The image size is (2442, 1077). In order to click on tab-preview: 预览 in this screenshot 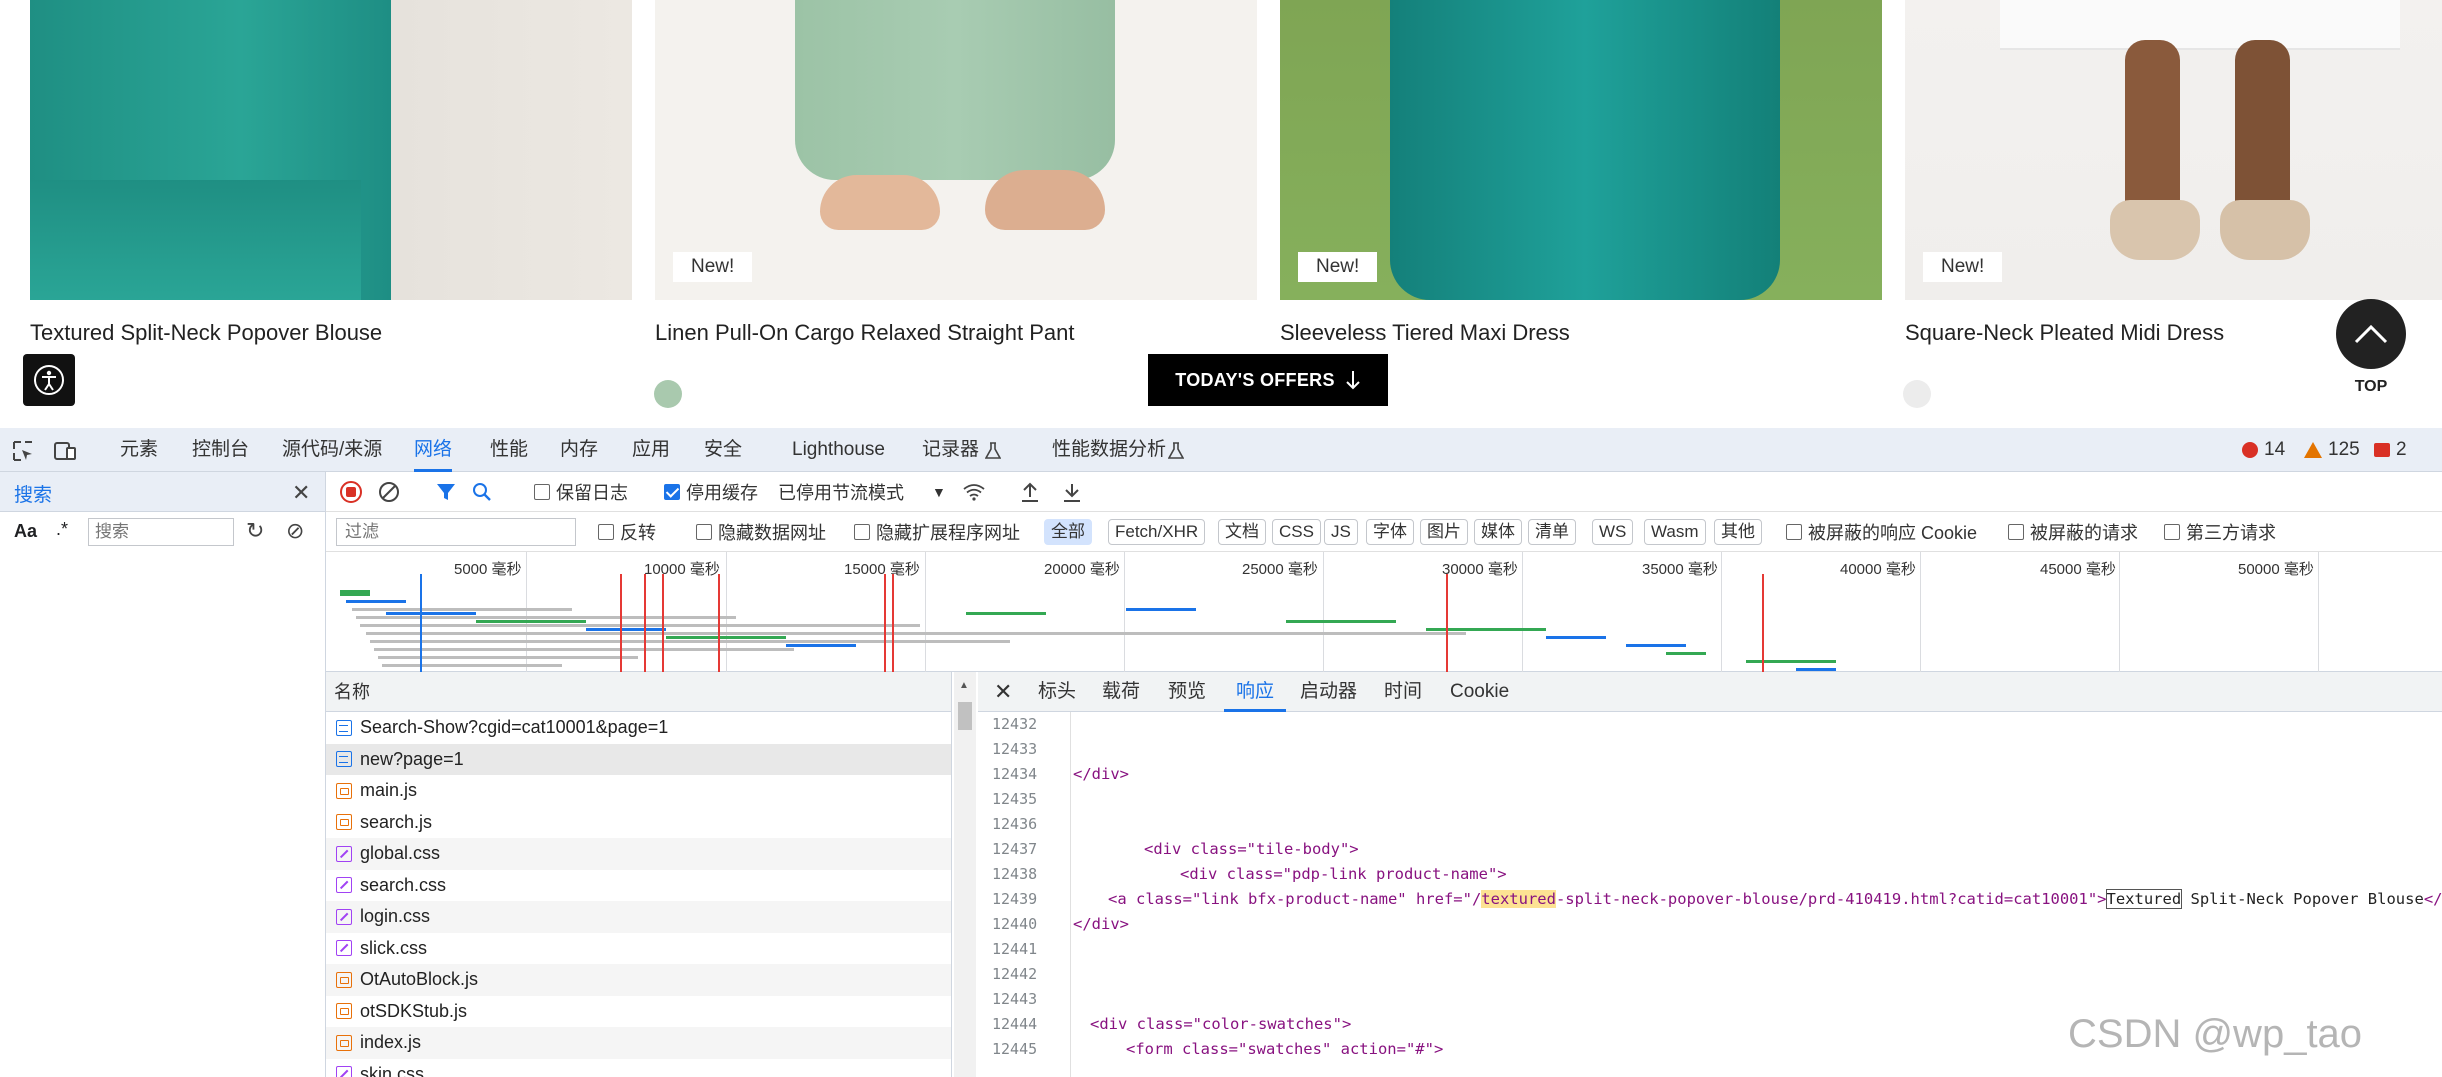, I will do `click(1187, 692)`.